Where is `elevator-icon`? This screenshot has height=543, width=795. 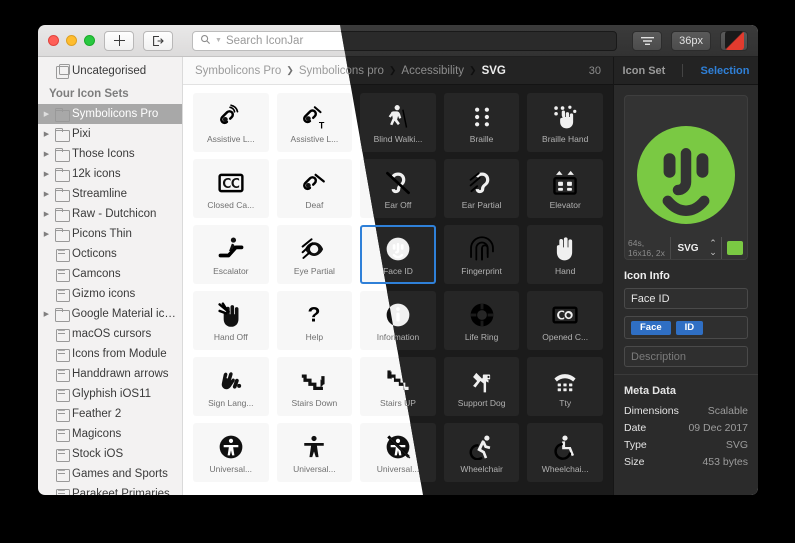
elevator-icon is located at coordinates (565, 183).